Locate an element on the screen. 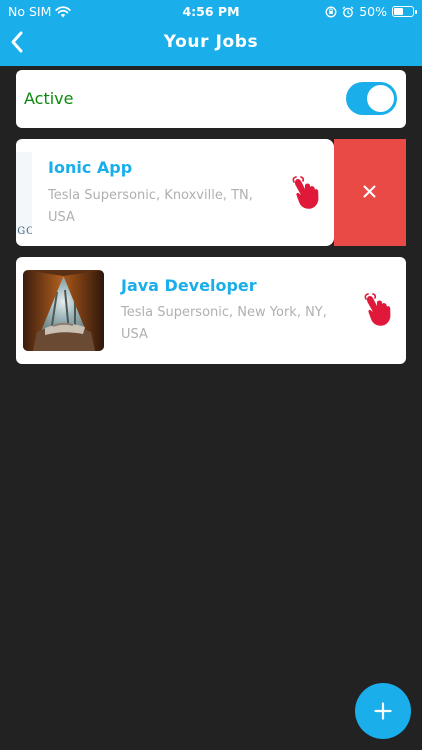  delete-job-button is located at coordinates (370, 192).